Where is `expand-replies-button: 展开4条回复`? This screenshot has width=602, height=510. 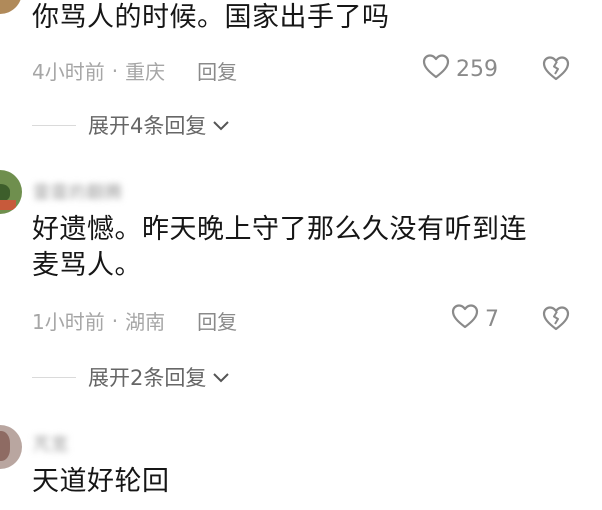 expand-replies-button: 展开4条回复 is located at coordinates (131, 125).